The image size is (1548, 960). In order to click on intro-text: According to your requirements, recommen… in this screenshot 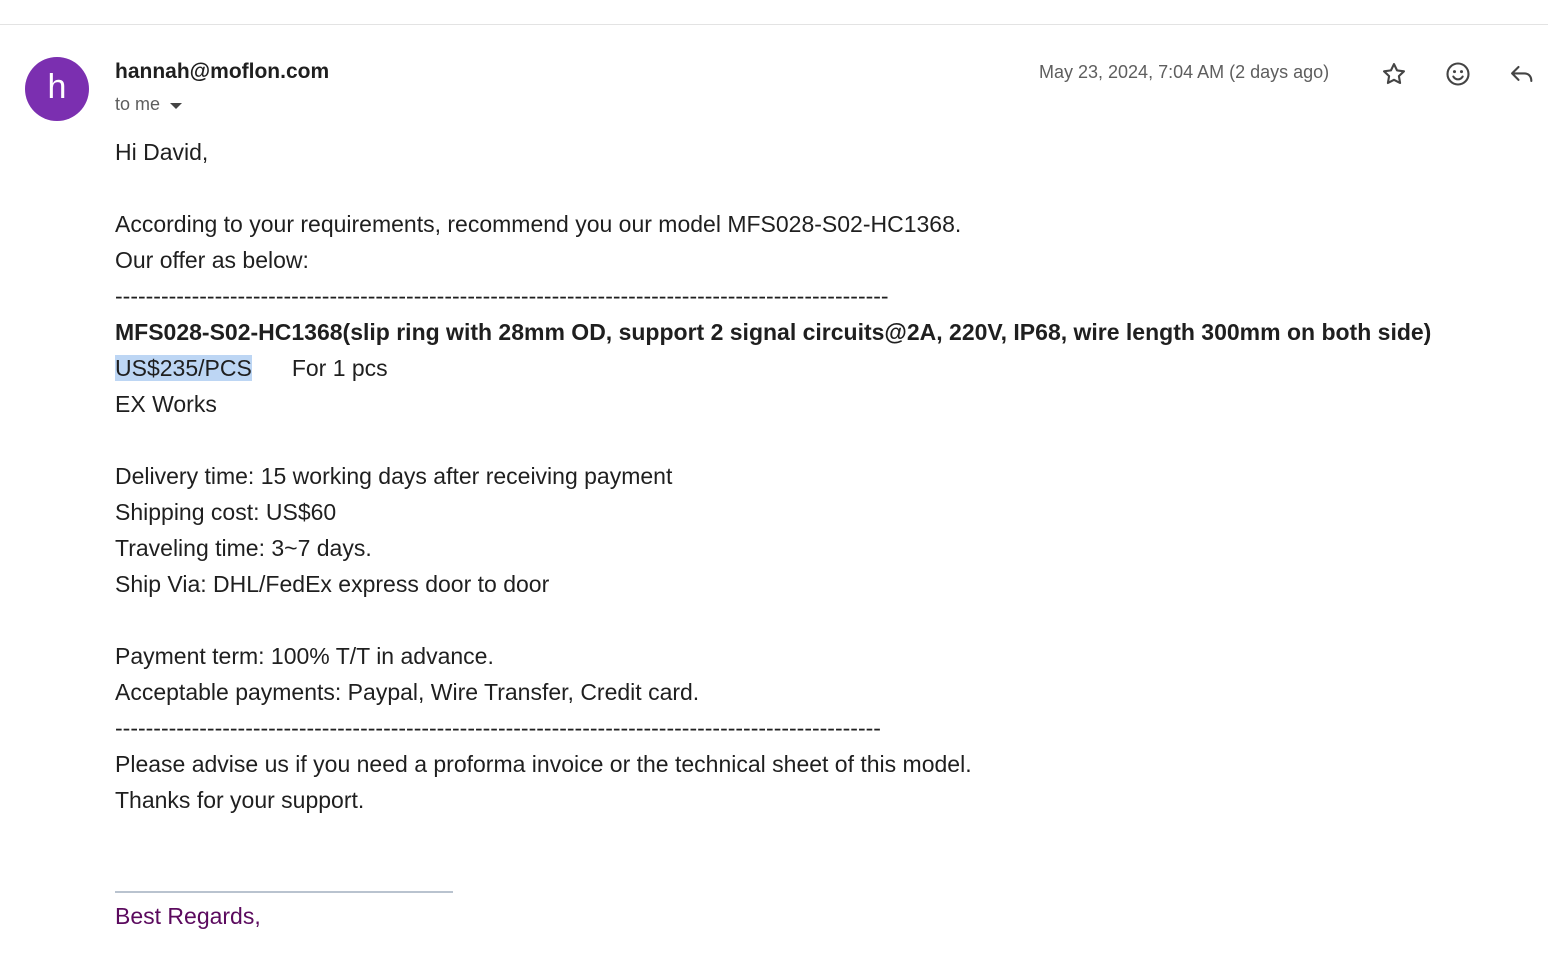, I will do `click(538, 224)`.